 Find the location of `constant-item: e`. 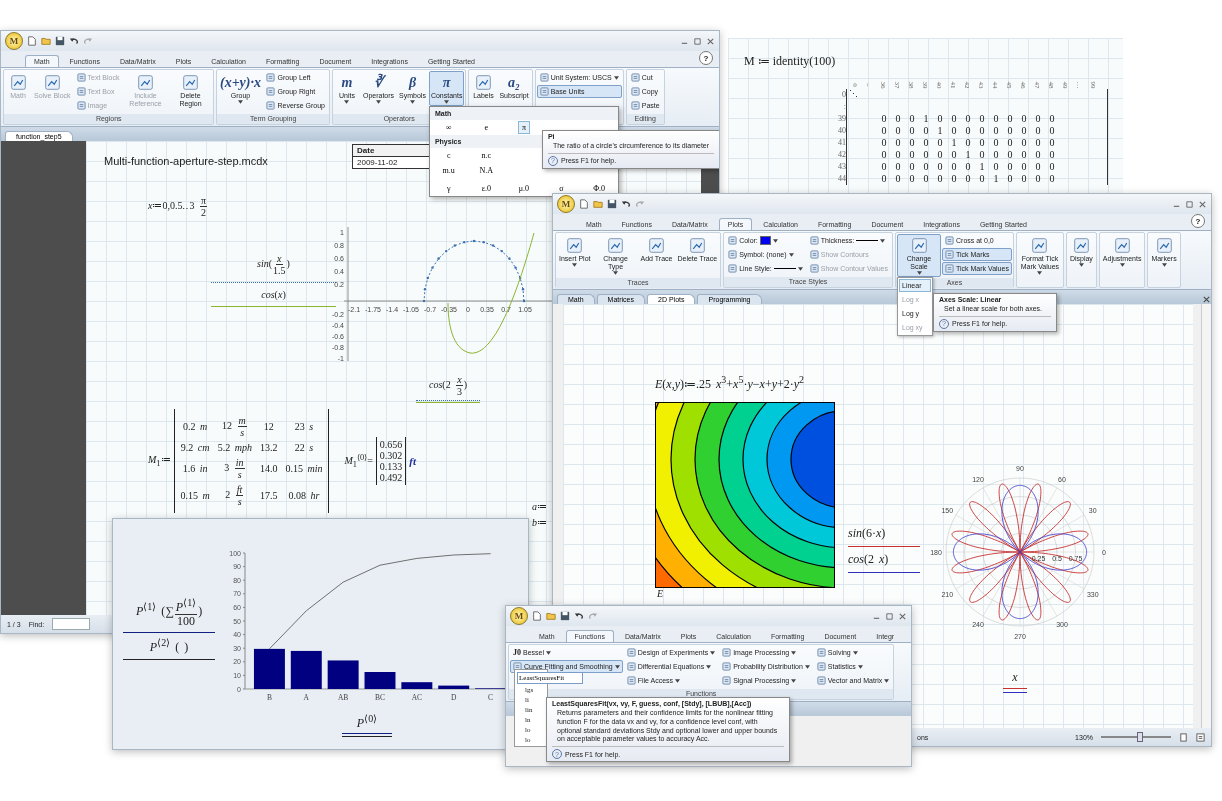

constant-item: e is located at coordinates (486, 127).